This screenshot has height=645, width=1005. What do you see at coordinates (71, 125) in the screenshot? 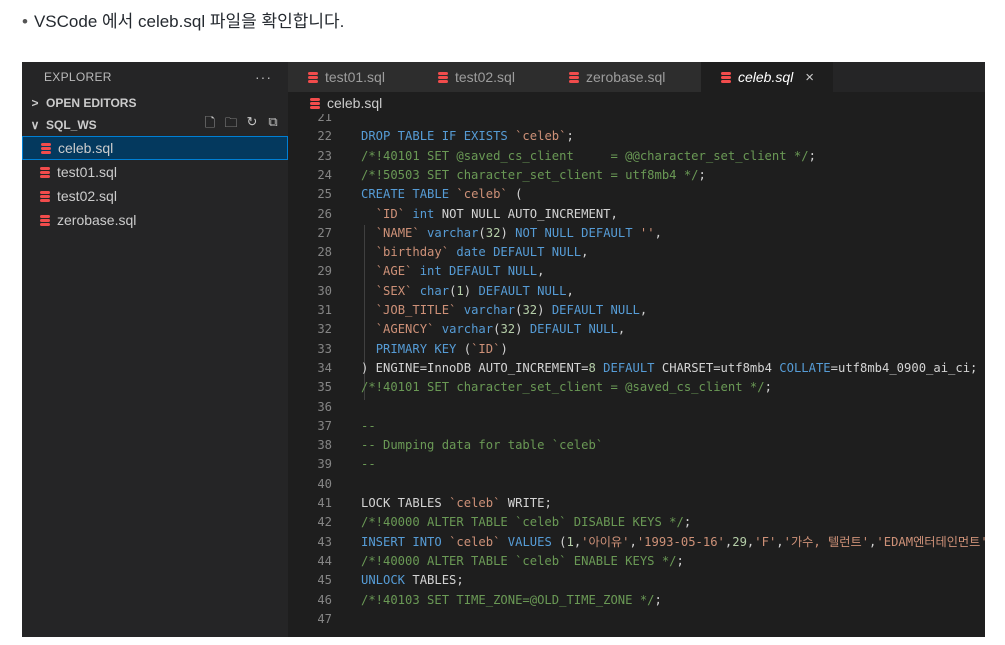
I see `workspace-label: SQL_WS` at bounding box center [71, 125].